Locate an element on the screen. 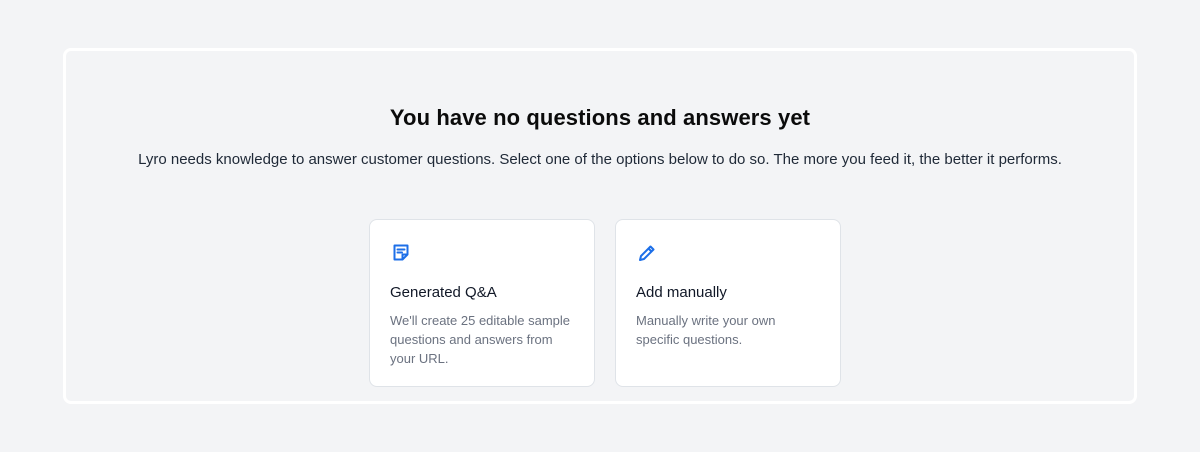 The height and width of the screenshot is (452, 1200). pencil-icon is located at coordinates (647, 253).